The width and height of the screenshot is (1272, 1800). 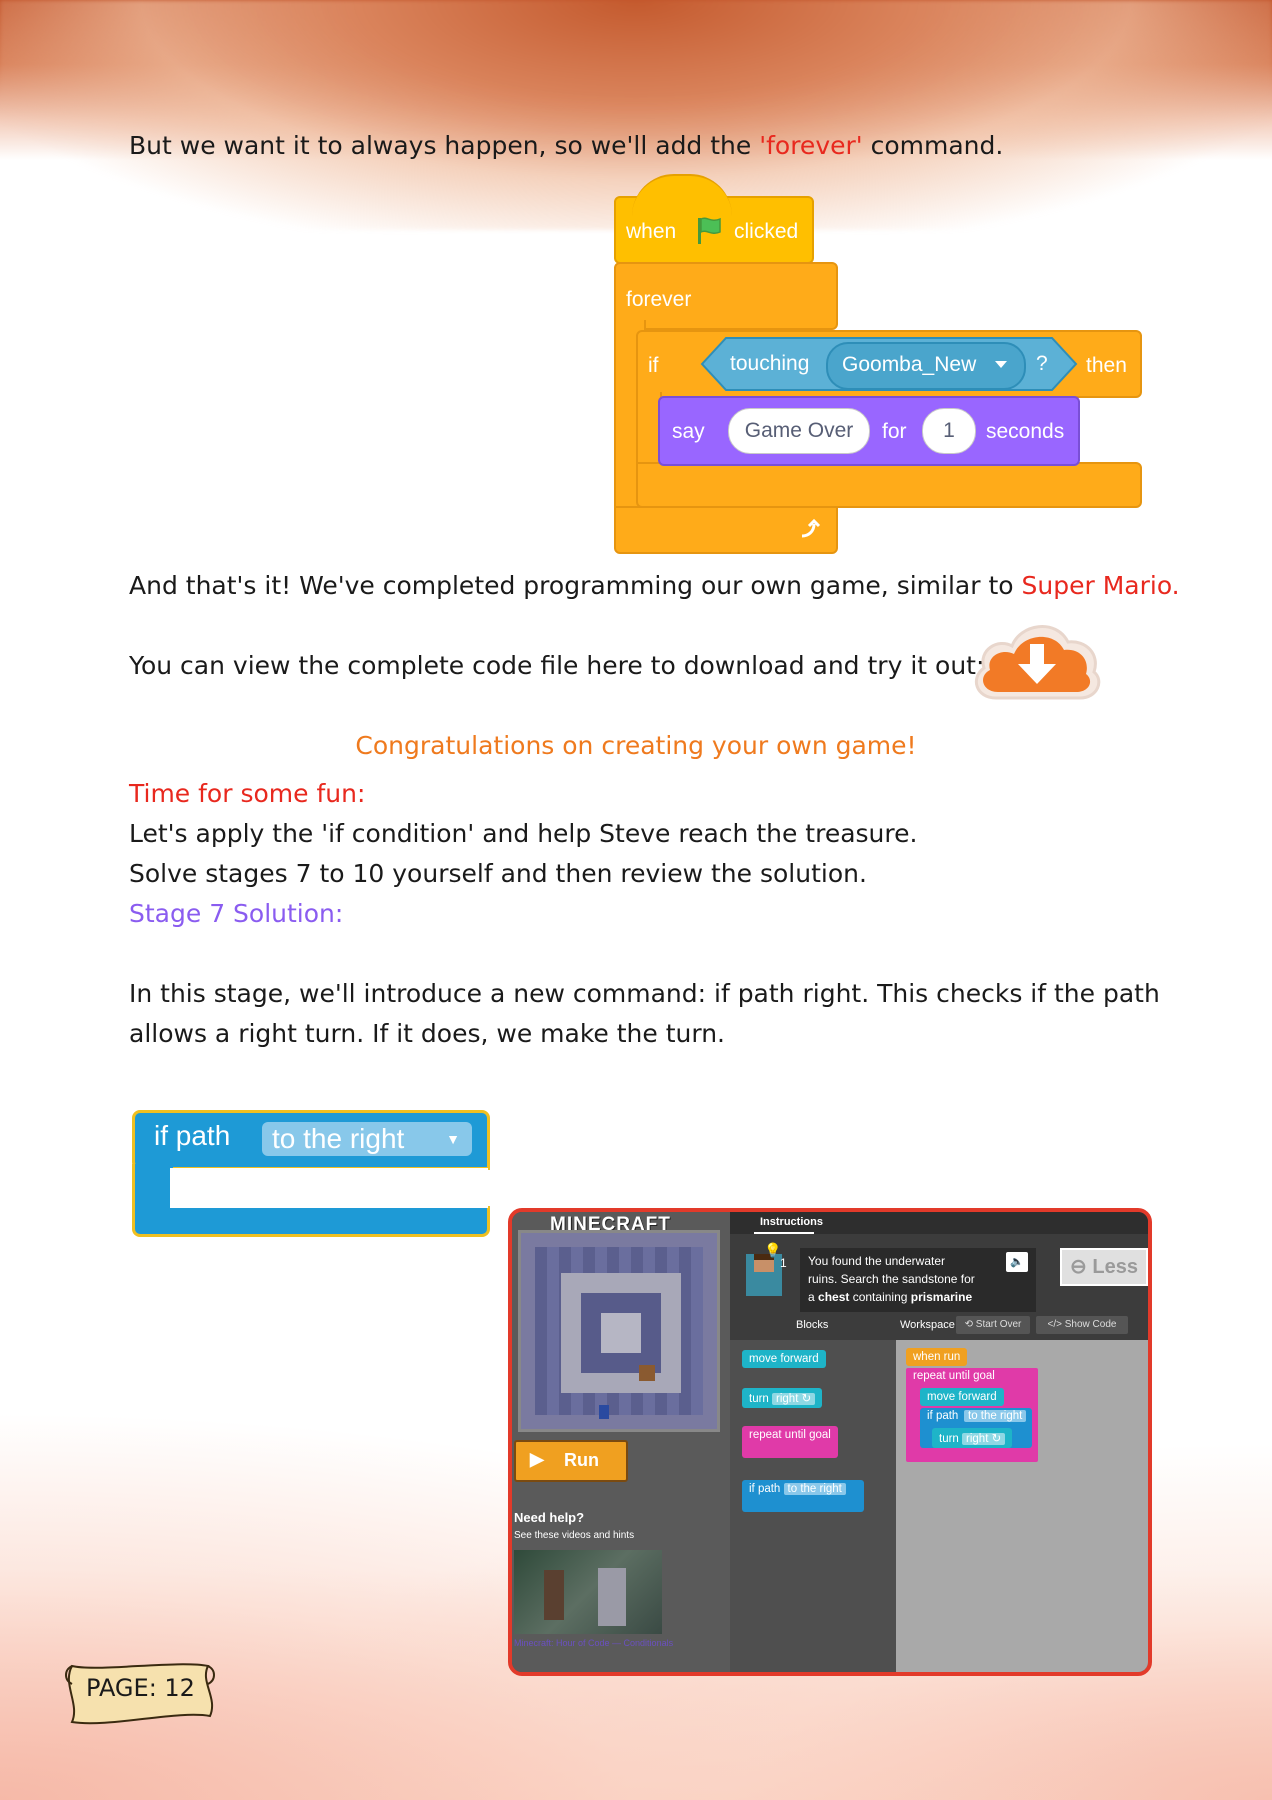 What do you see at coordinates (709, 230) in the screenshot?
I see `green-flag-icon` at bounding box center [709, 230].